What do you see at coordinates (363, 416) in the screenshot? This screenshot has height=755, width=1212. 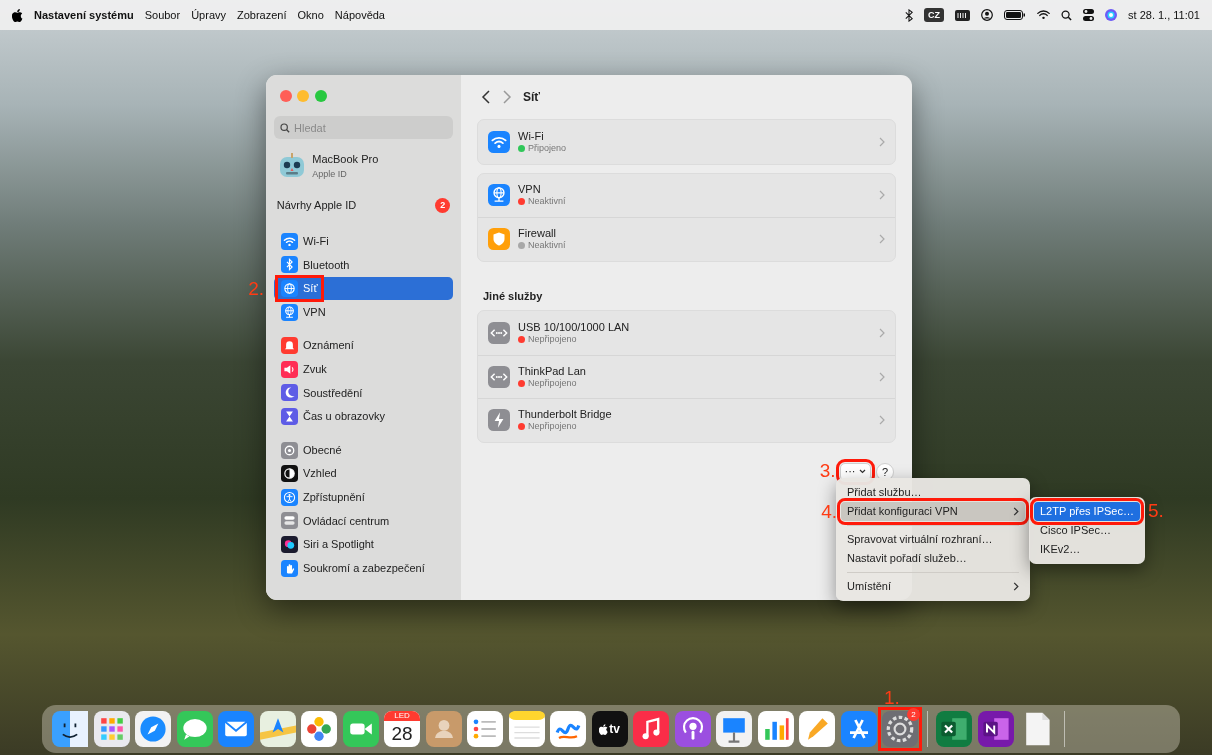 I see `sidebar-item: Čas u obrazovky` at bounding box center [363, 416].